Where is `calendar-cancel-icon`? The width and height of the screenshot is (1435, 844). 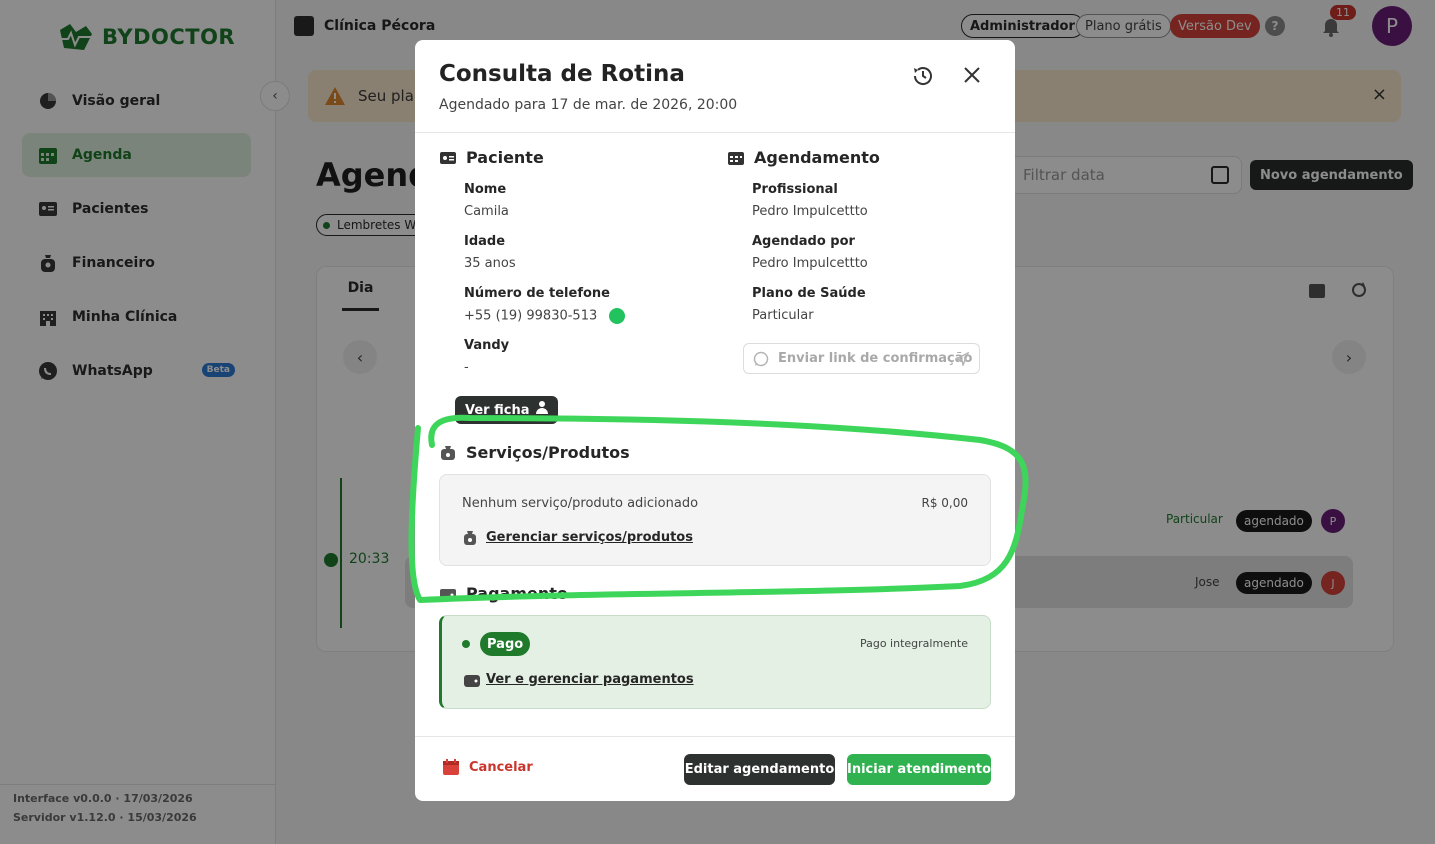
calendar-cancel-icon is located at coordinates (451, 767).